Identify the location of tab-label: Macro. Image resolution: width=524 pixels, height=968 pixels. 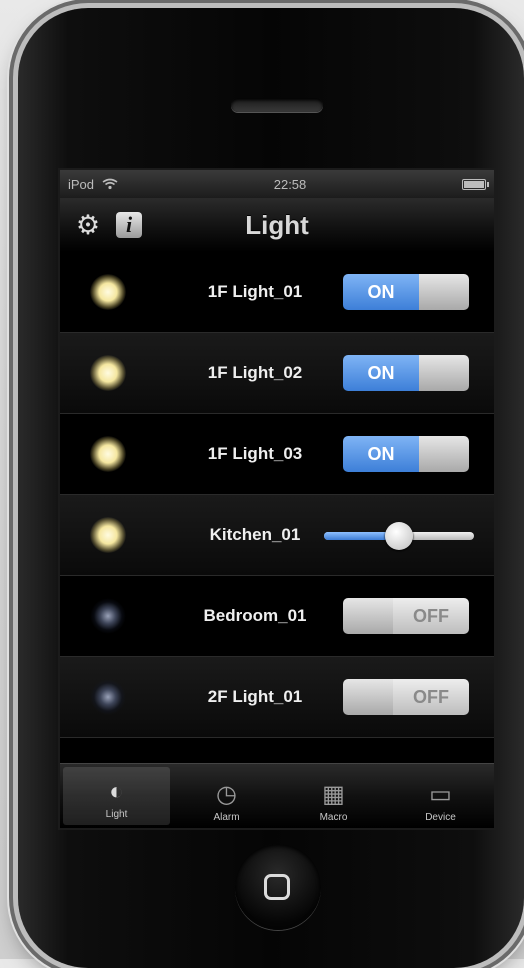
(333, 817).